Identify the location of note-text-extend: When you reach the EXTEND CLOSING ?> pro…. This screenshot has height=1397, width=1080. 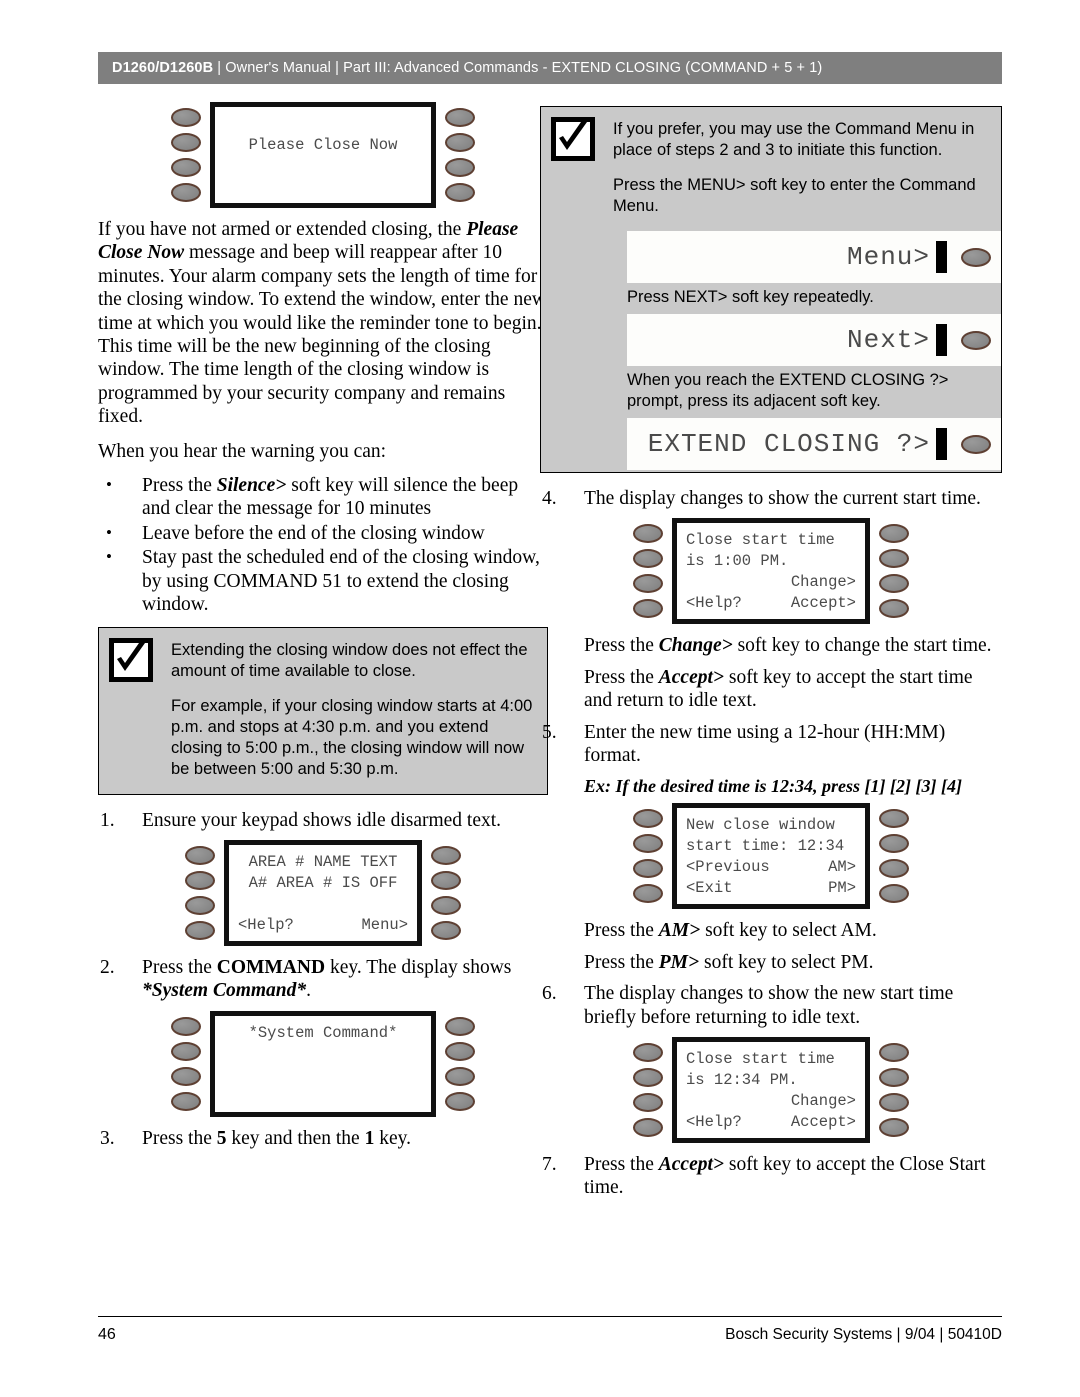
(771, 392).